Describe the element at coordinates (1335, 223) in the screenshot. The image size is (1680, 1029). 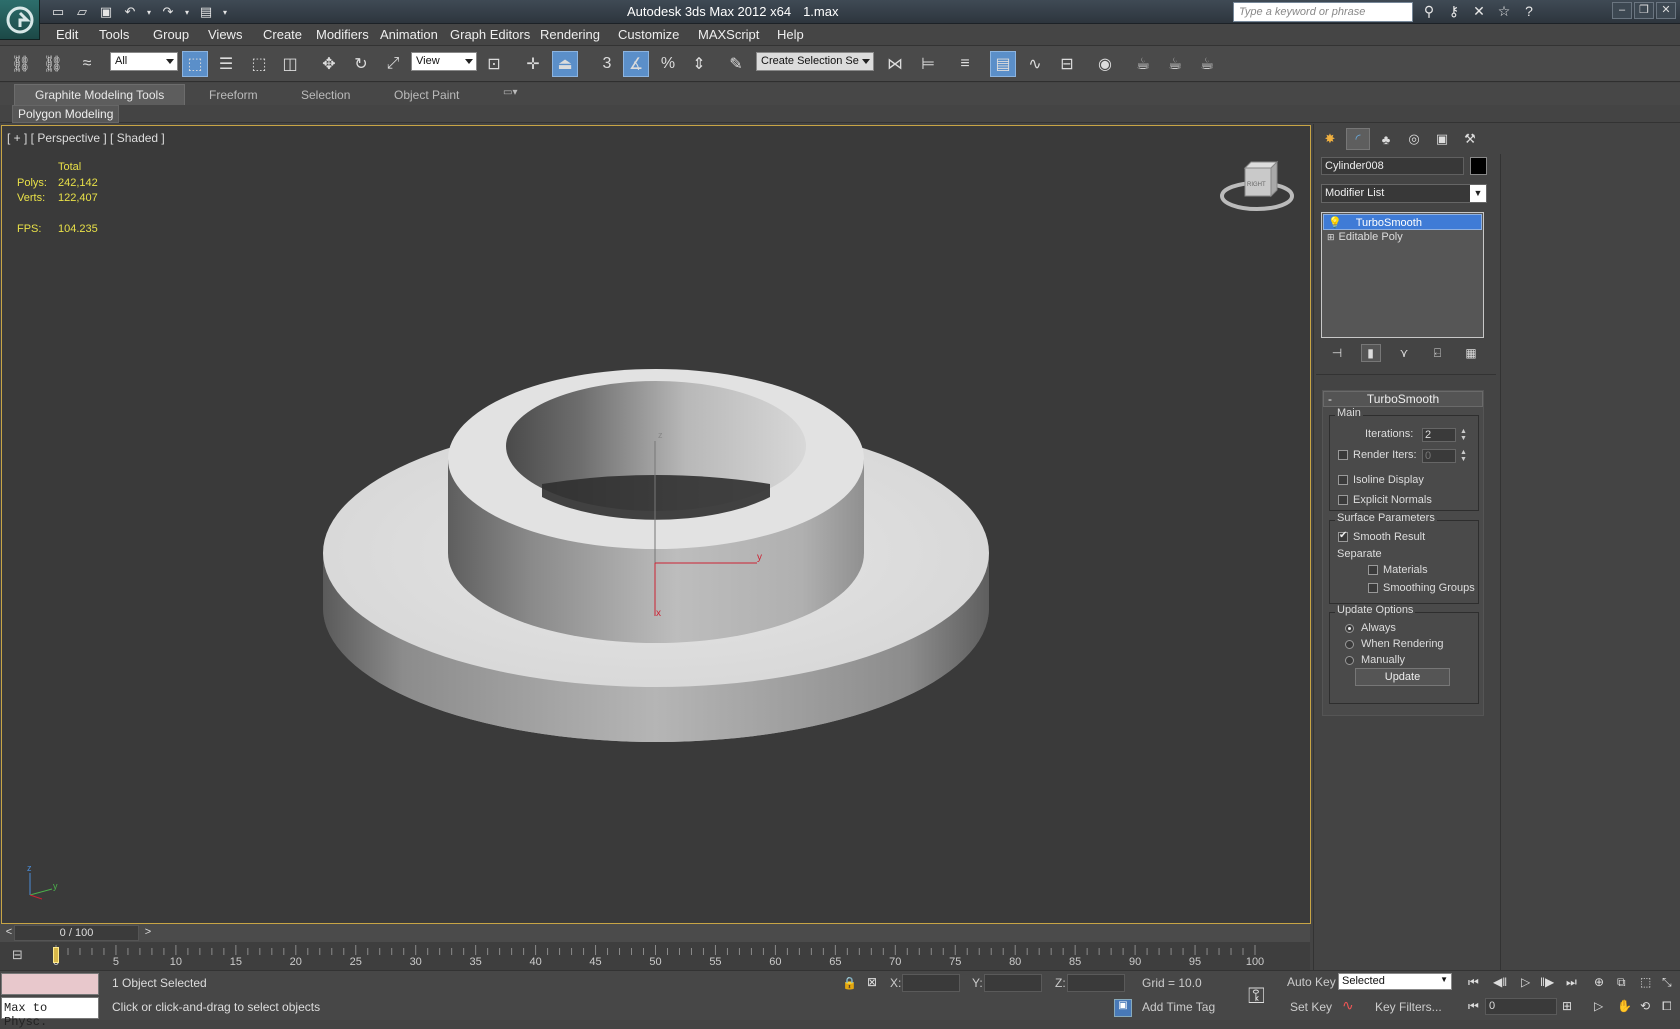
I see `lightbulb-icon: 💡` at that location.